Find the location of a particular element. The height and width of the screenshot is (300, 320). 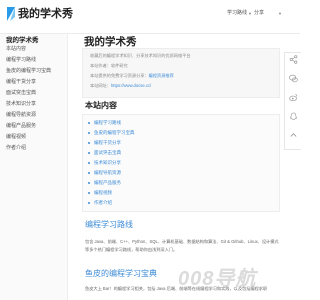

info-line: 收藏后的编程学术知识、分享技术知识的优质网络平台 is located at coordinates (140, 55).